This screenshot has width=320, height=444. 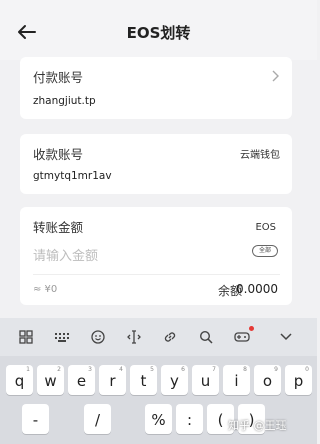 What do you see at coordinates (243, 336) in the screenshot?
I see `gamepad-icon` at bounding box center [243, 336].